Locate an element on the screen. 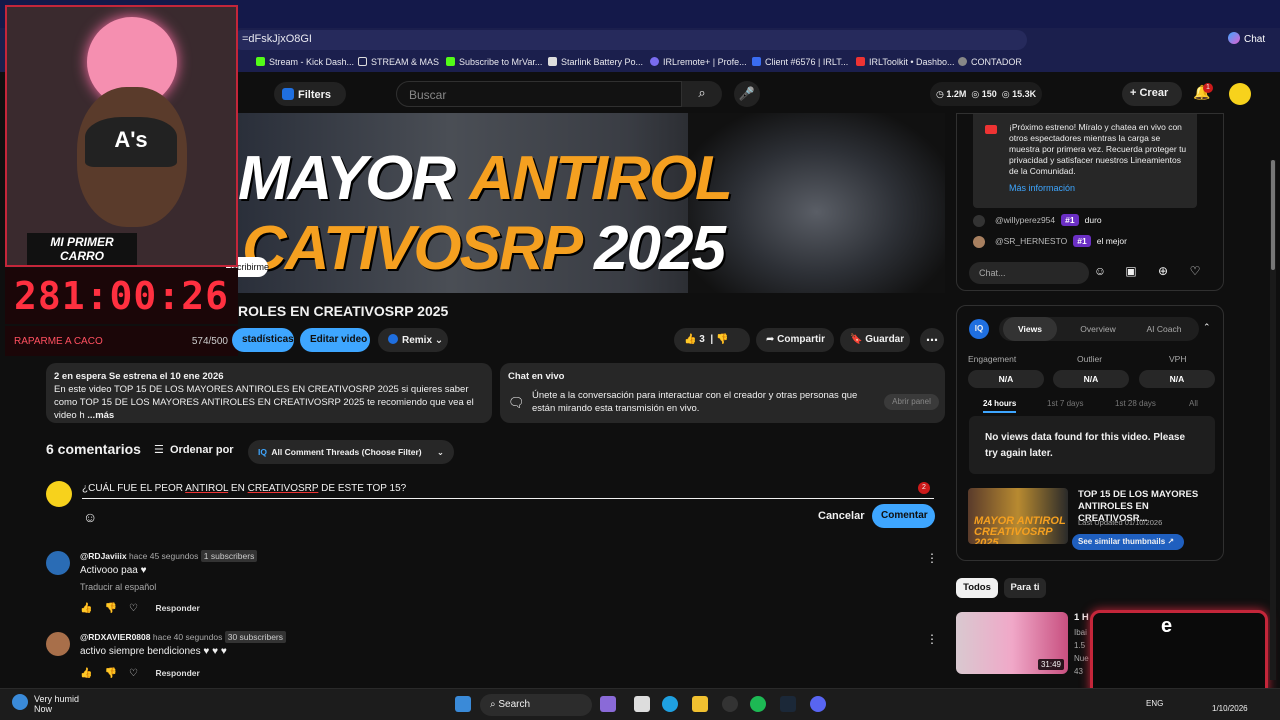 Image resolution: width=1280 pixels, height=720 pixels. tab-ai-coach: AI Coach is located at coordinates (1164, 329).